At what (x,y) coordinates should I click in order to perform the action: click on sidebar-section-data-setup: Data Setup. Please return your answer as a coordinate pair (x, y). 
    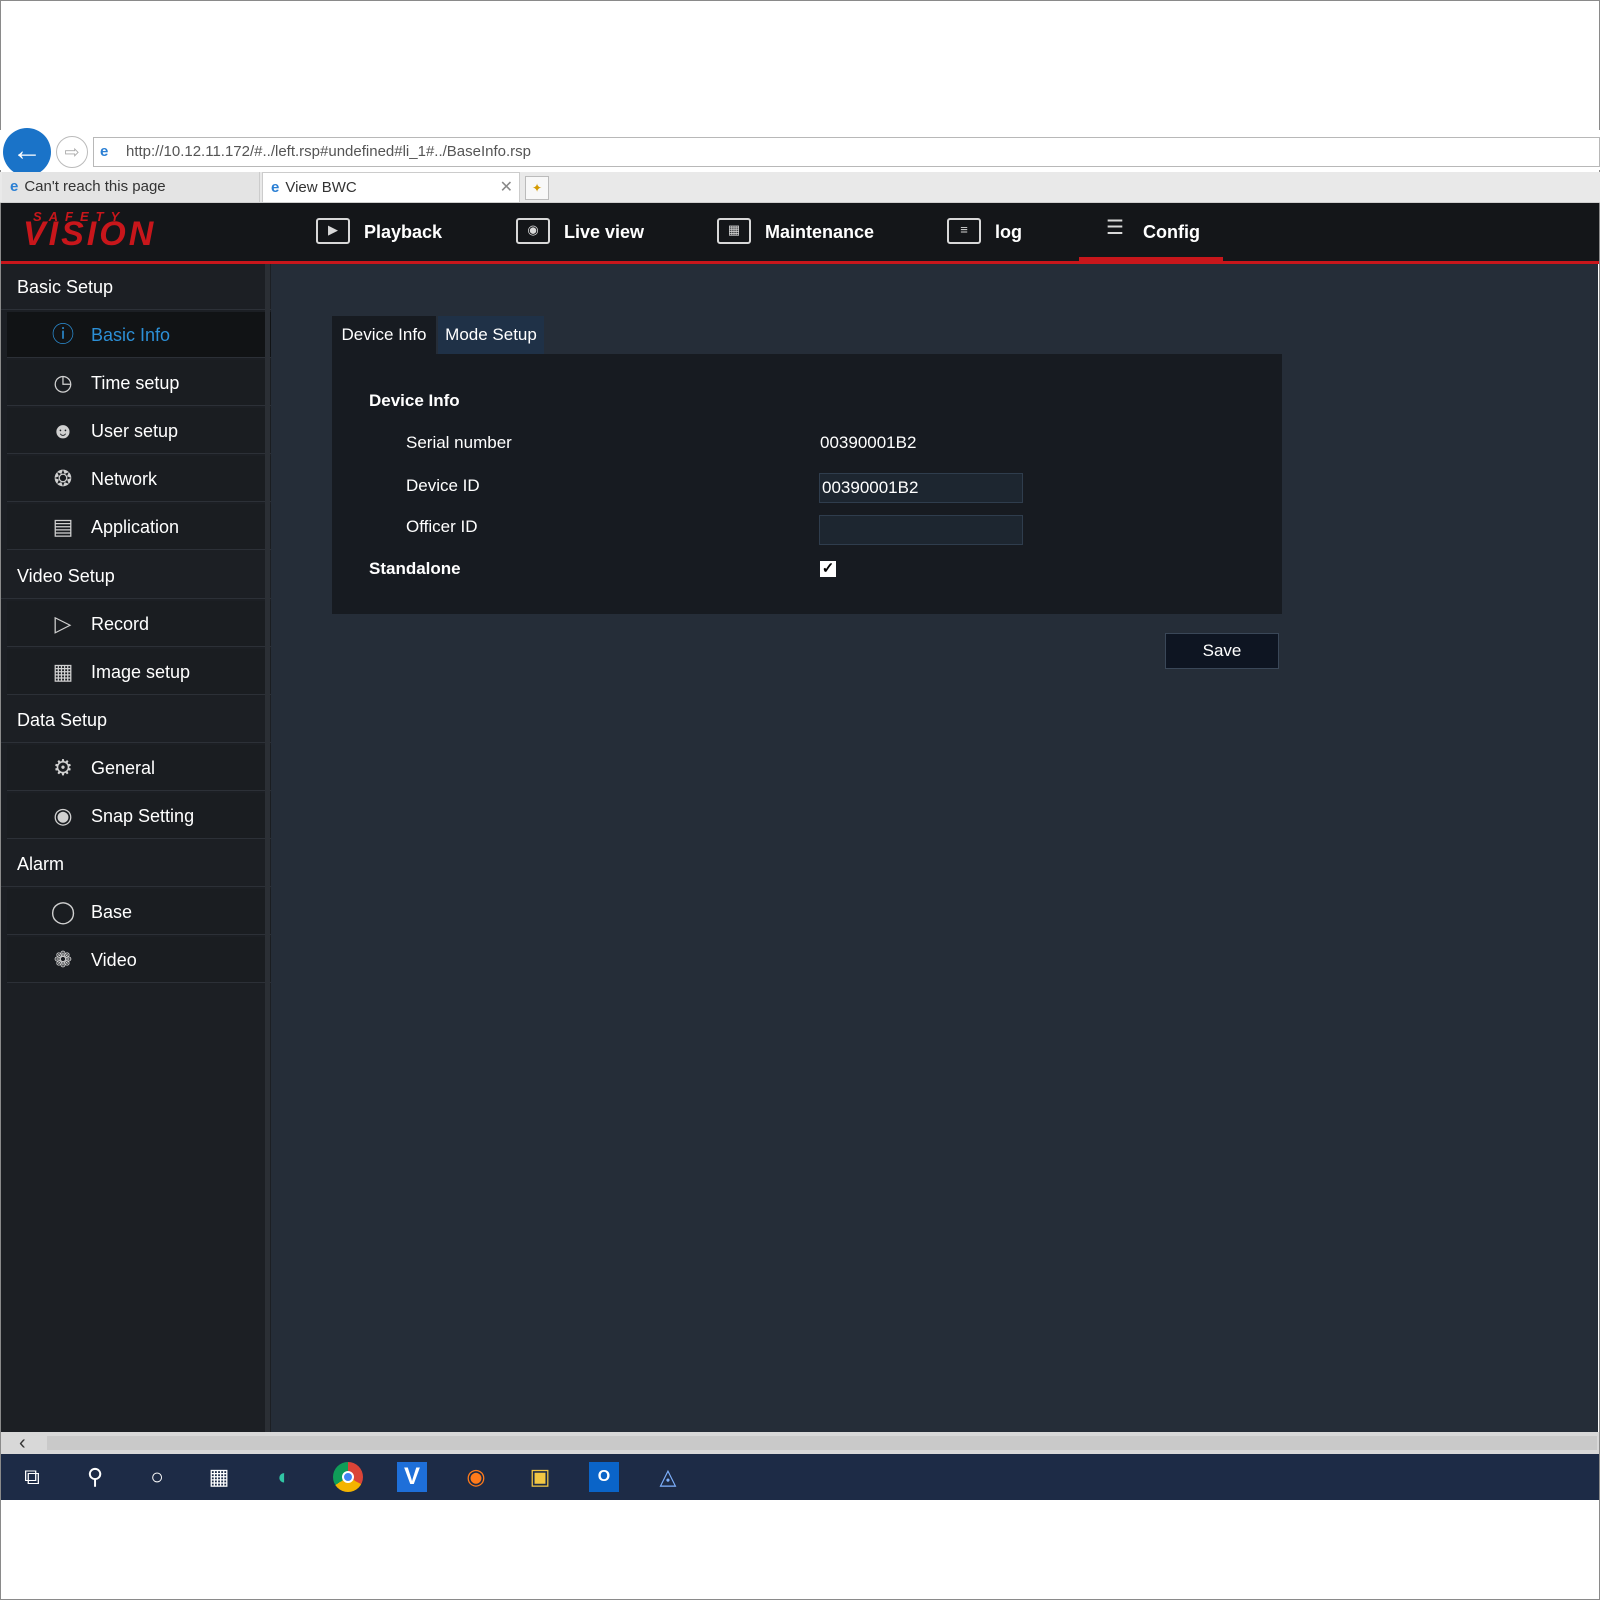
    Looking at the image, I should click on (136, 720).